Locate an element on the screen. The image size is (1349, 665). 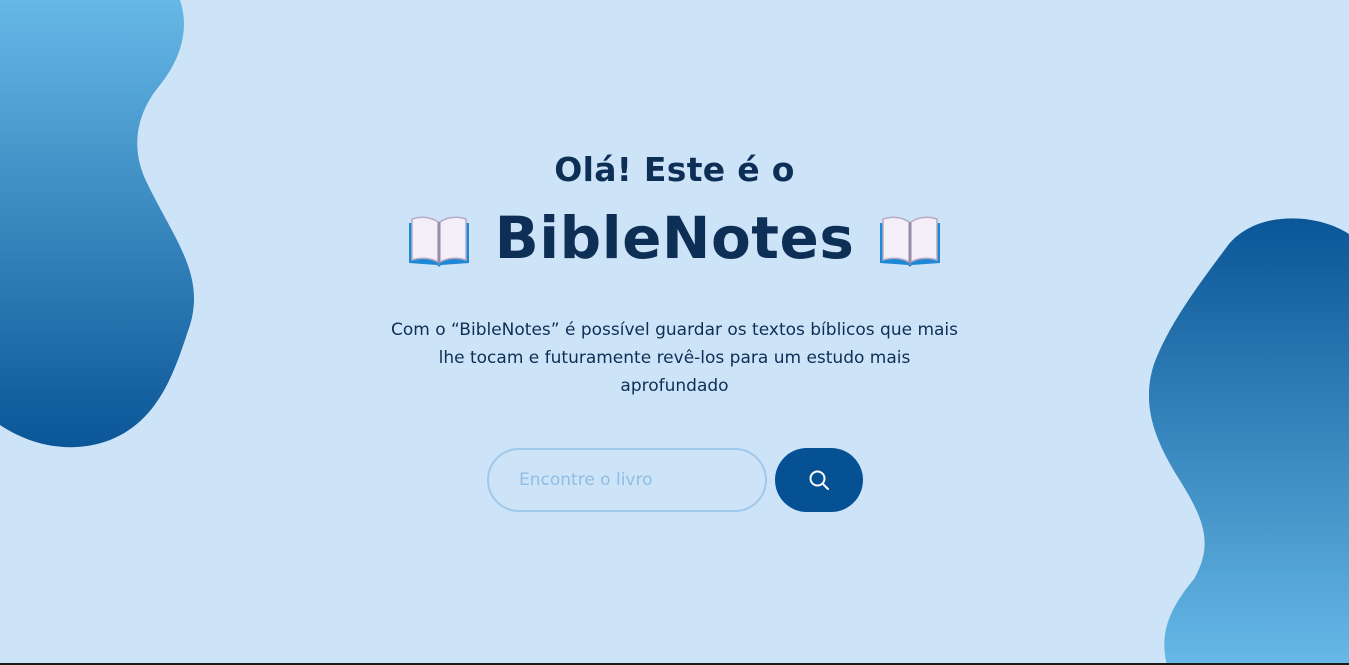
app-title: BibleNotes is located at coordinates (674, 238).